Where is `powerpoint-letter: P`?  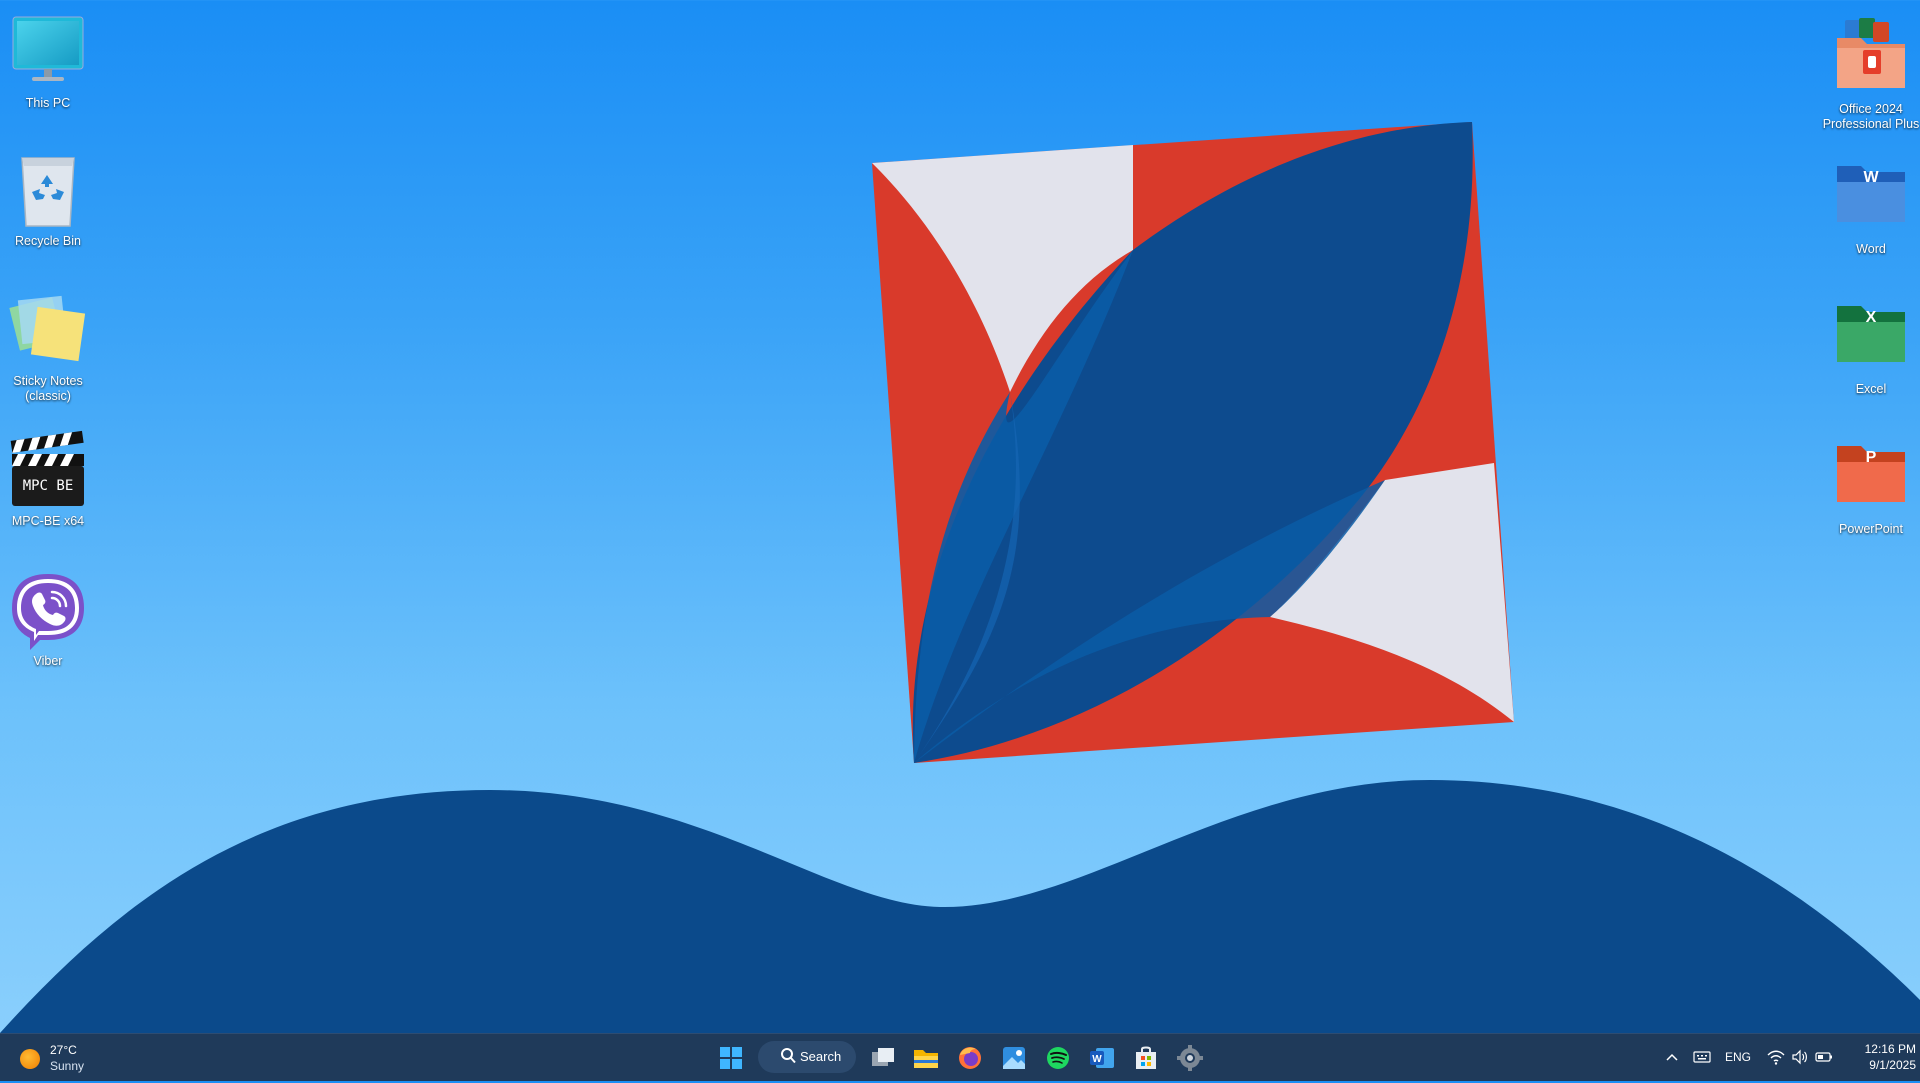
powerpoint-letter: P is located at coordinates (1871, 457).